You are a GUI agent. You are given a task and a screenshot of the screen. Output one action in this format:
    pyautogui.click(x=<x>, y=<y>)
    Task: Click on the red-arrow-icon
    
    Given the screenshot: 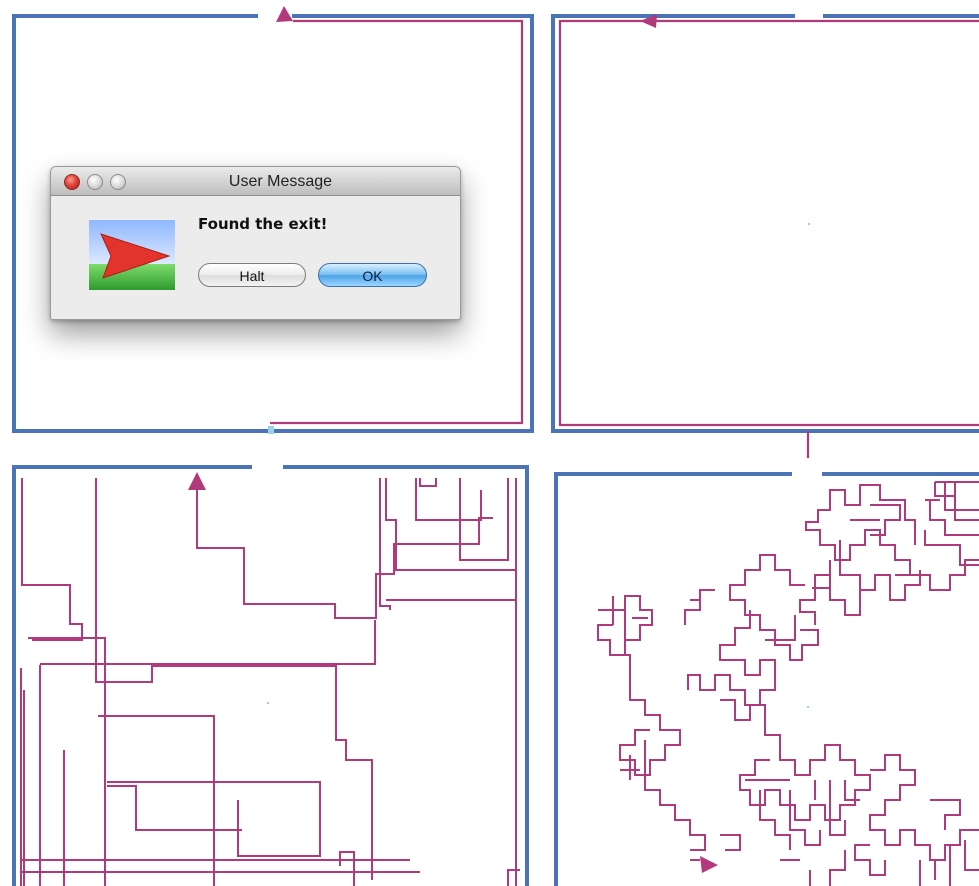 What is the action you would take?
    pyautogui.click(x=132, y=255)
    